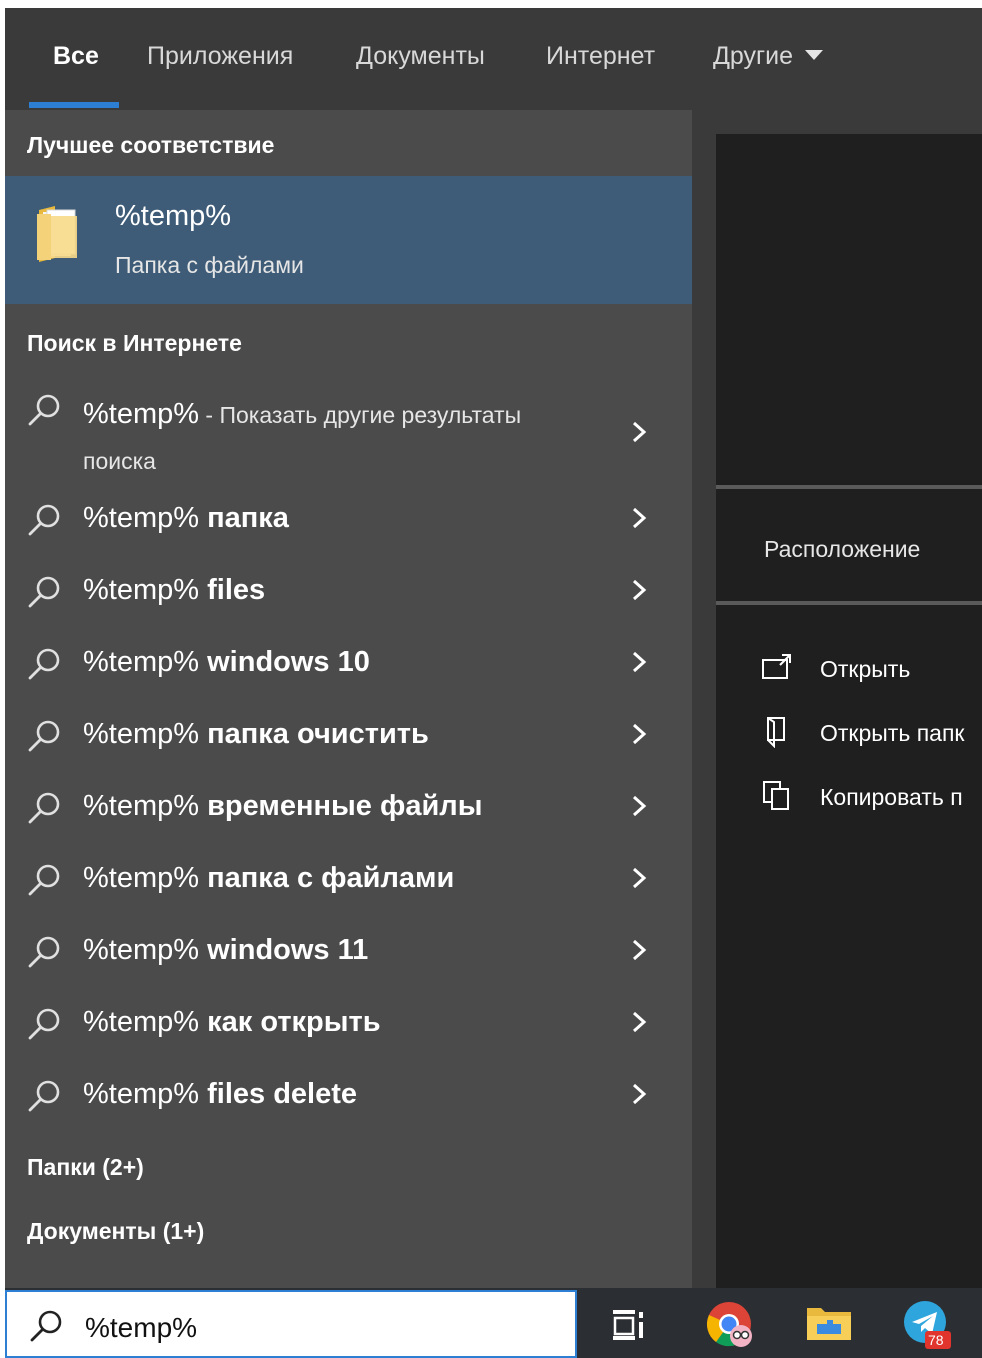 The image size is (982, 1358). Describe the element at coordinates (865, 669) in the screenshot. I see `open-label: Открыть` at that location.